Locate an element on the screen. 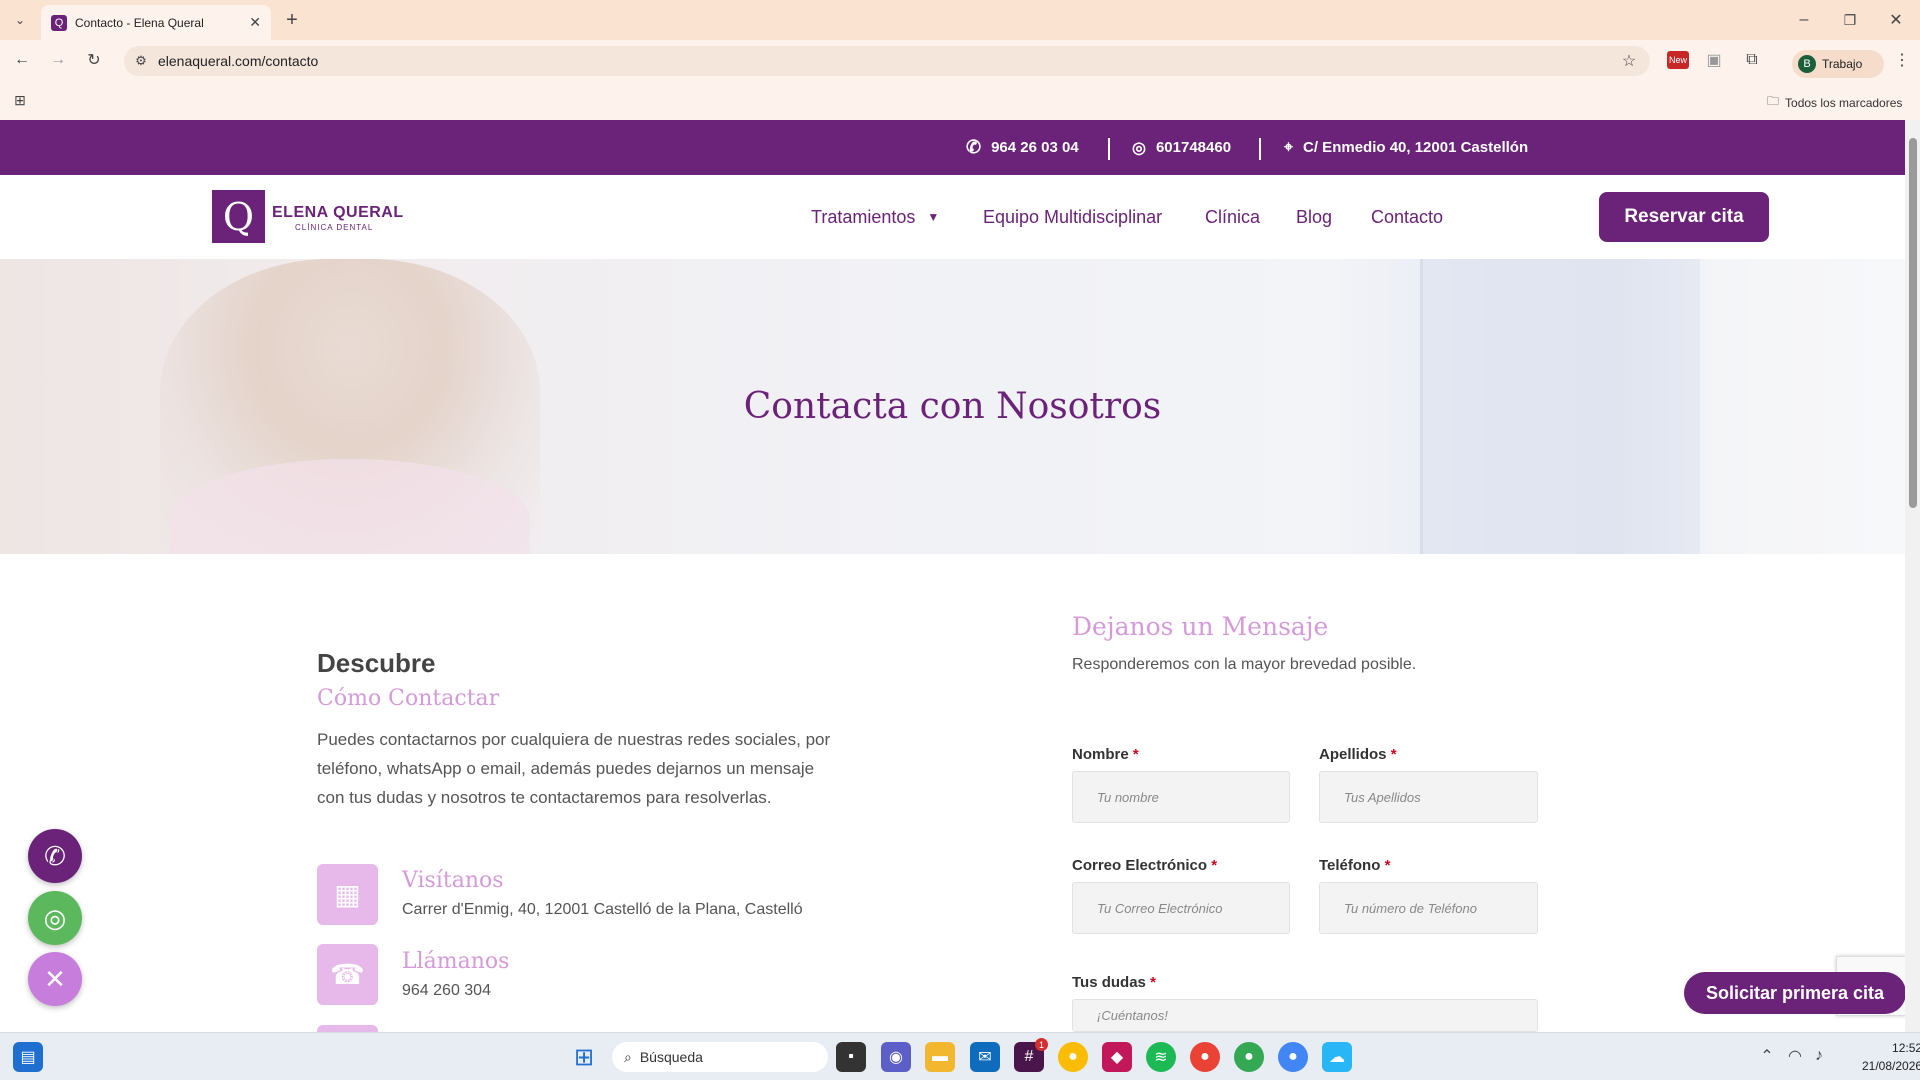 The image size is (1920, 1080). telefono-input is located at coordinates (1428, 908).